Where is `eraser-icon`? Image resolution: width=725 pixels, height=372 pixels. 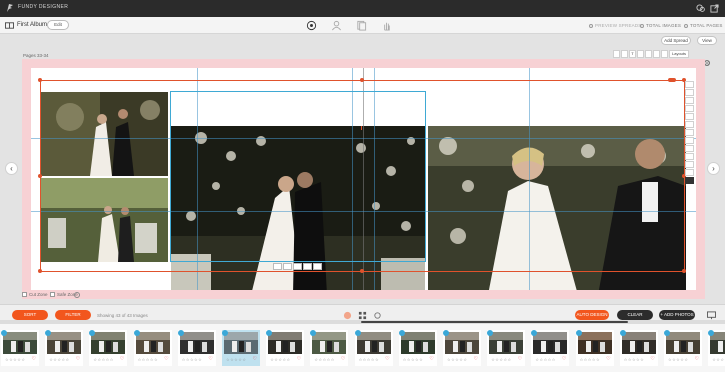 eraser-icon is located at coordinates (347, 315).